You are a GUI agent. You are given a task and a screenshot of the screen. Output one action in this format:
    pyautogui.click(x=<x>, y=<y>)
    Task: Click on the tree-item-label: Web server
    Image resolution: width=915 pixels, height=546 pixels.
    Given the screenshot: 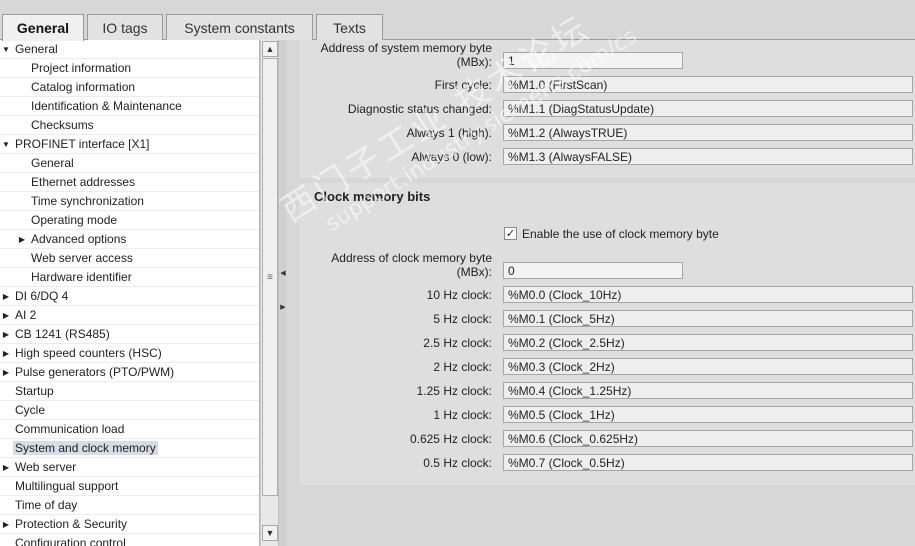 What is the action you would take?
    pyautogui.click(x=46, y=467)
    